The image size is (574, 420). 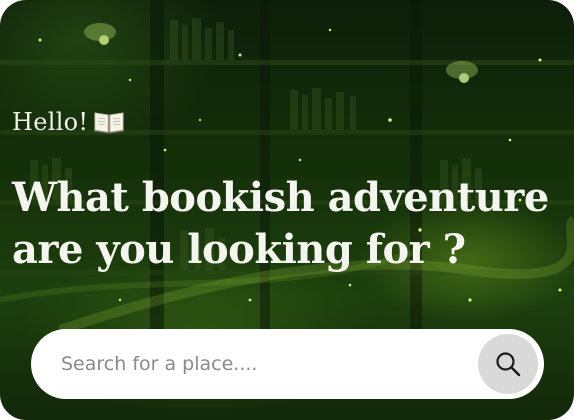 I want to click on greeting: Hello!, so click(x=69, y=122).